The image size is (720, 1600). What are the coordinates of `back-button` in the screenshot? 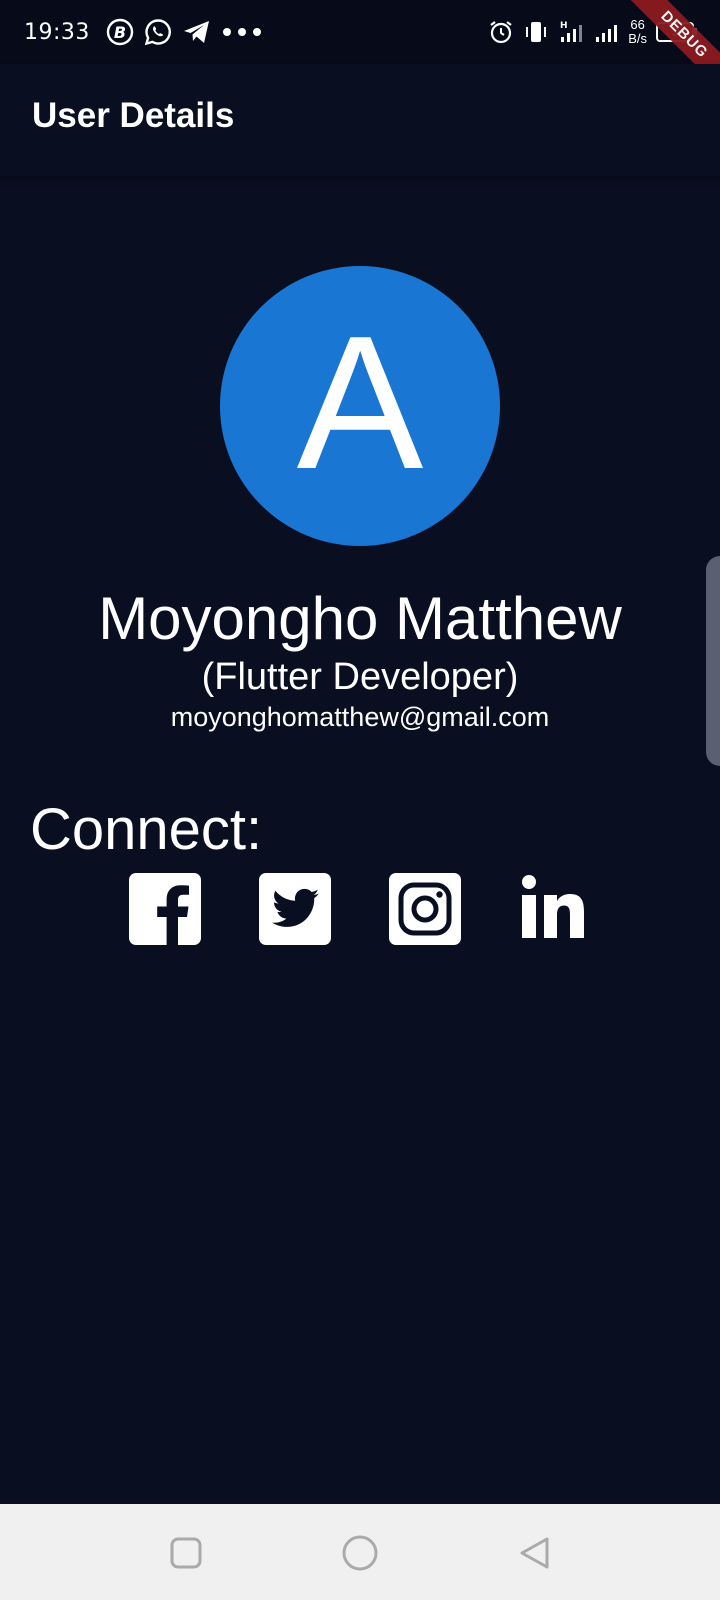 It's located at (535, 1553).